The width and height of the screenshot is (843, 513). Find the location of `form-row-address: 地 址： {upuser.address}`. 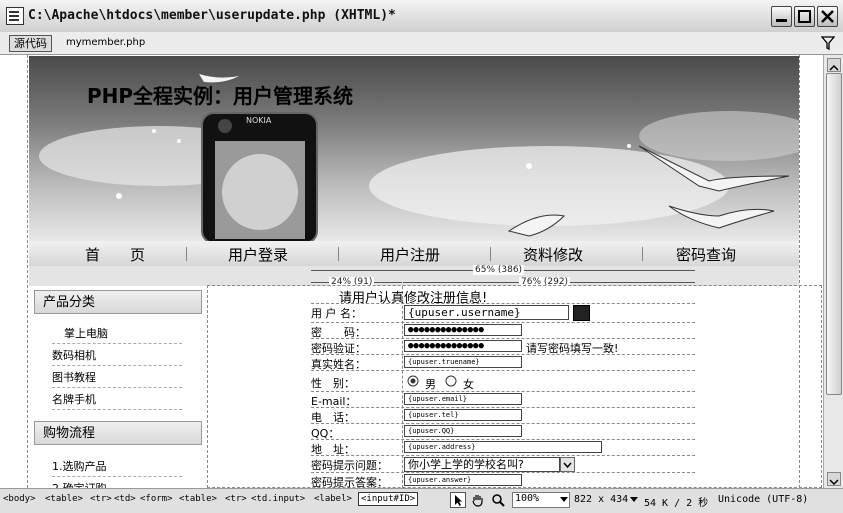

form-row-address: 地 址： {upuser.address} is located at coordinates (503, 448).